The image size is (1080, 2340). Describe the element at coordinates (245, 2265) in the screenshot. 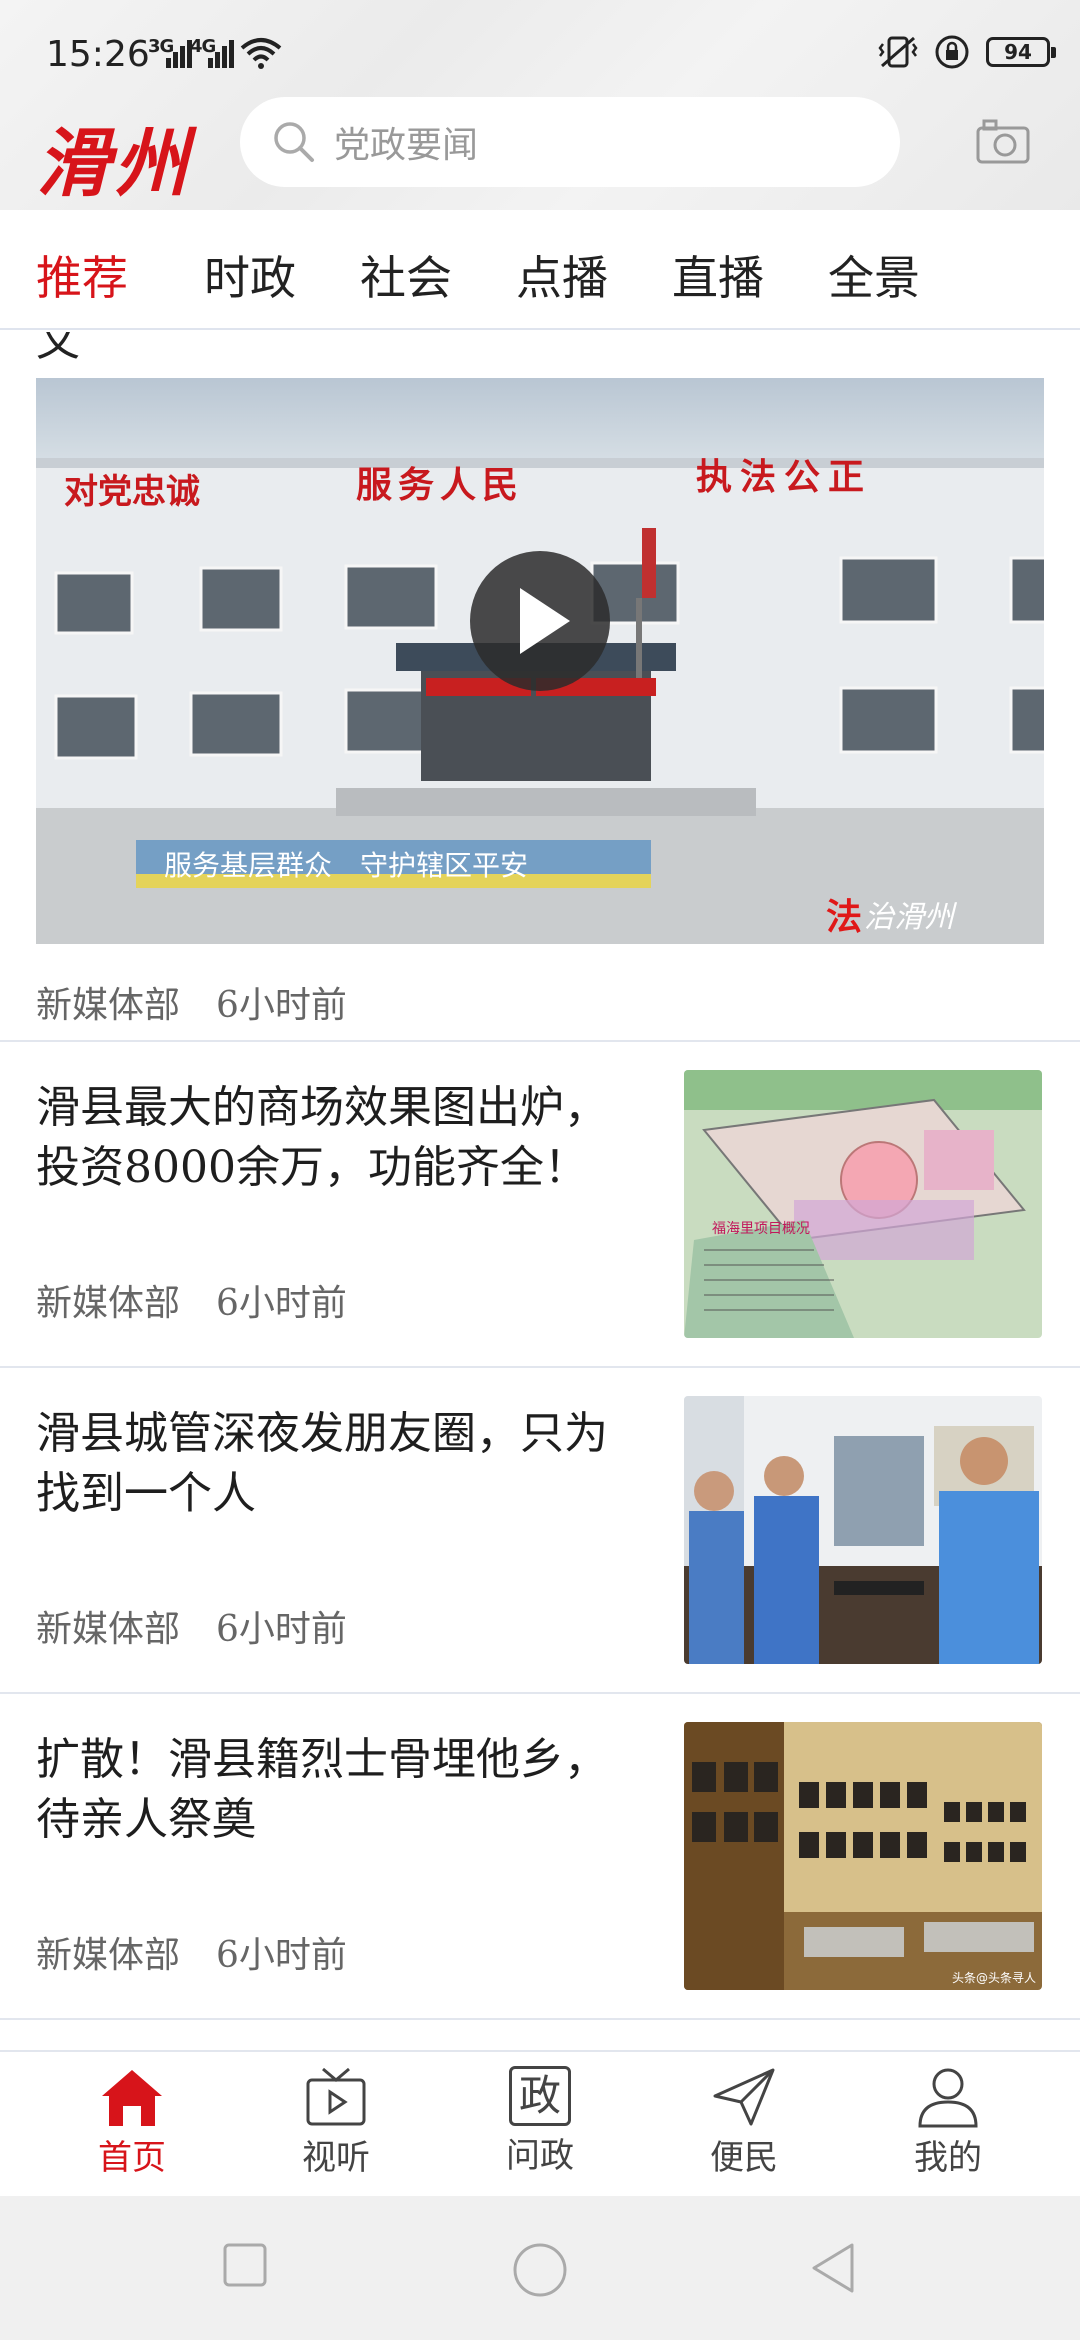

I see `recents-icon` at that location.